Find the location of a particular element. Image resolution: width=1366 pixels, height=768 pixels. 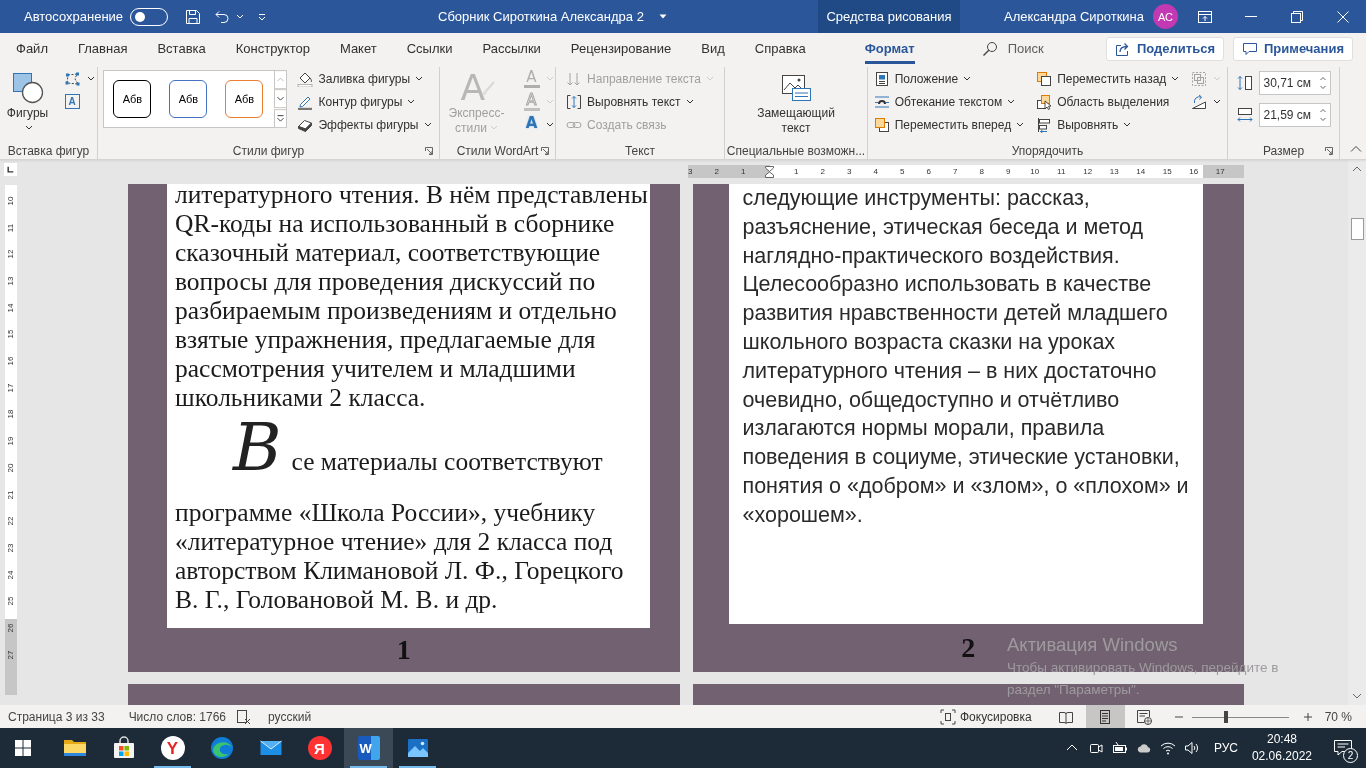

share-icon is located at coordinates (1122, 48).